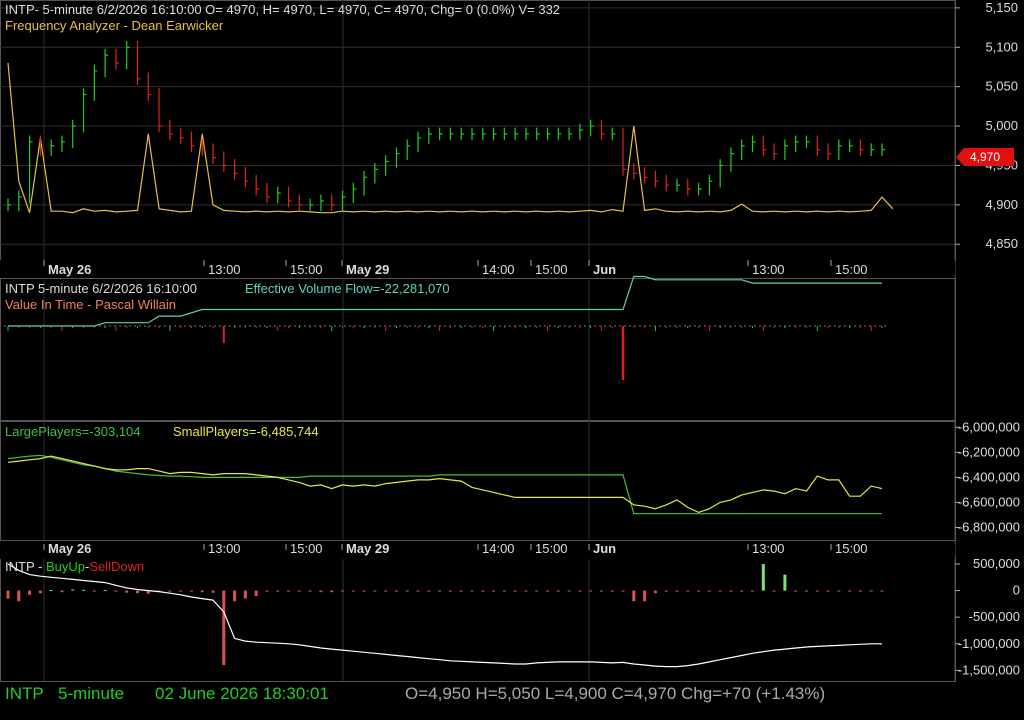 This screenshot has width=1024, height=720. I want to click on players-tick-label: -6,200,000, so click(989, 451).